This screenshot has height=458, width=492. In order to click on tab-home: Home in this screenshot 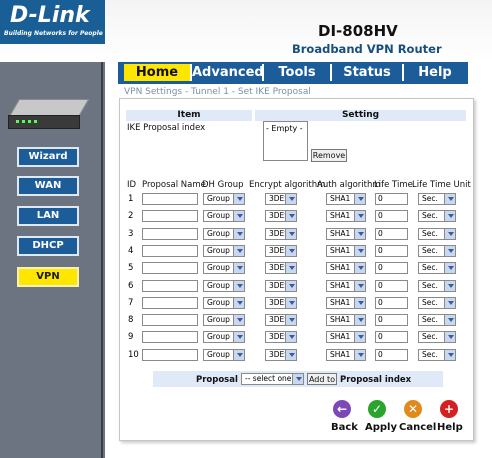, I will do `click(157, 72)`.